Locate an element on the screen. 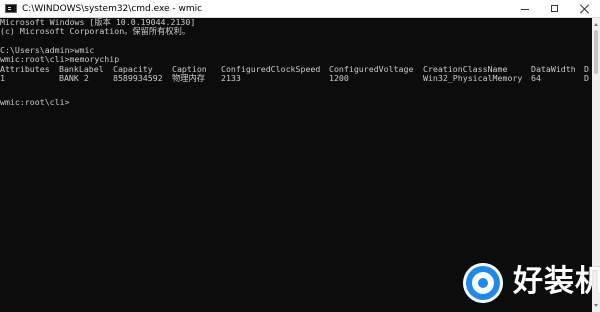 Image resolution: width=600 pixels, height=312 pixels. scroll-up-arrow-icon is located at coordinates (596, 24).